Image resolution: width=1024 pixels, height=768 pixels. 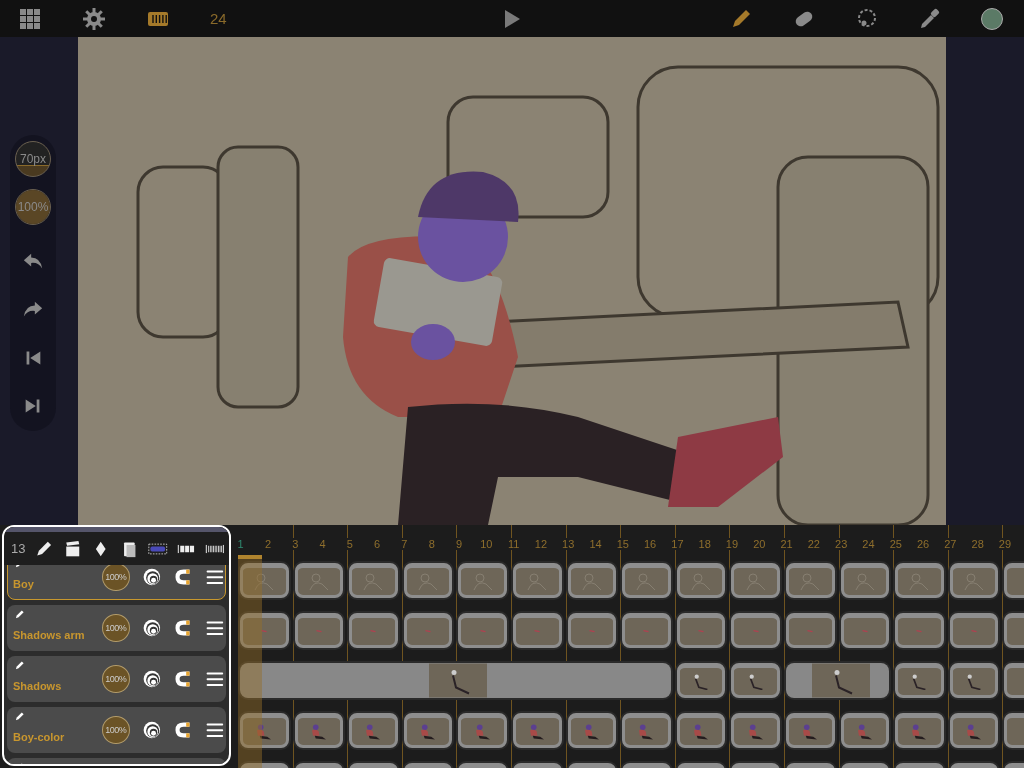 I want to click on layer-count: 13, so click(x=18, y=548).